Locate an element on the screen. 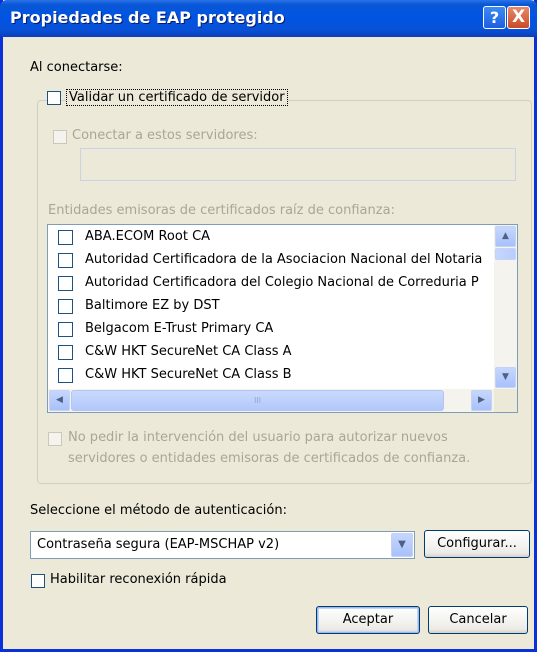 This screenshot has height=652, width=537. list-item: C&W HKT SecureNet CA Class B is located at coordinates (270, 374).